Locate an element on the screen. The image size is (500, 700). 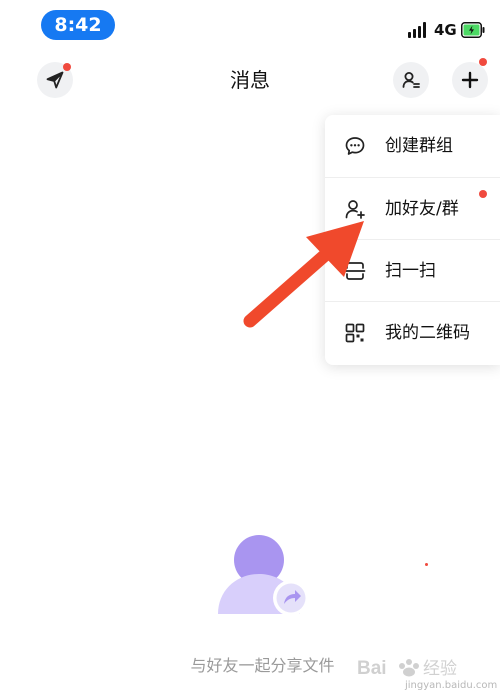
menu-item-label: 加好友/群 is located at coordinates (422, 209).